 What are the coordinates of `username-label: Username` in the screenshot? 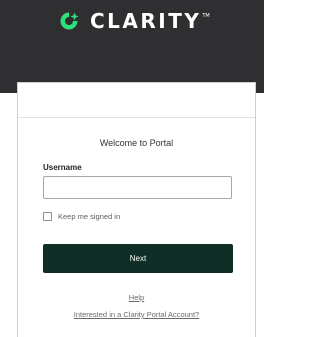 It's located at (62, 167).